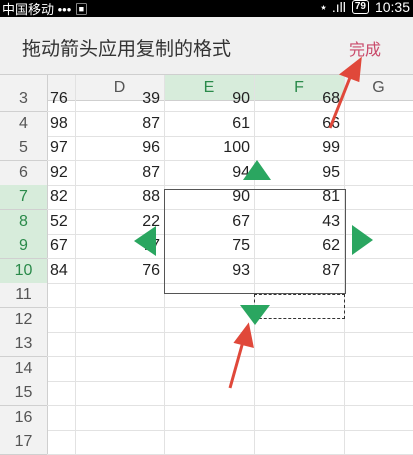 Image resolution: width=413 pixels, height=455 pixels. I want to click on red-arrow-to-done, so click(345, 92).